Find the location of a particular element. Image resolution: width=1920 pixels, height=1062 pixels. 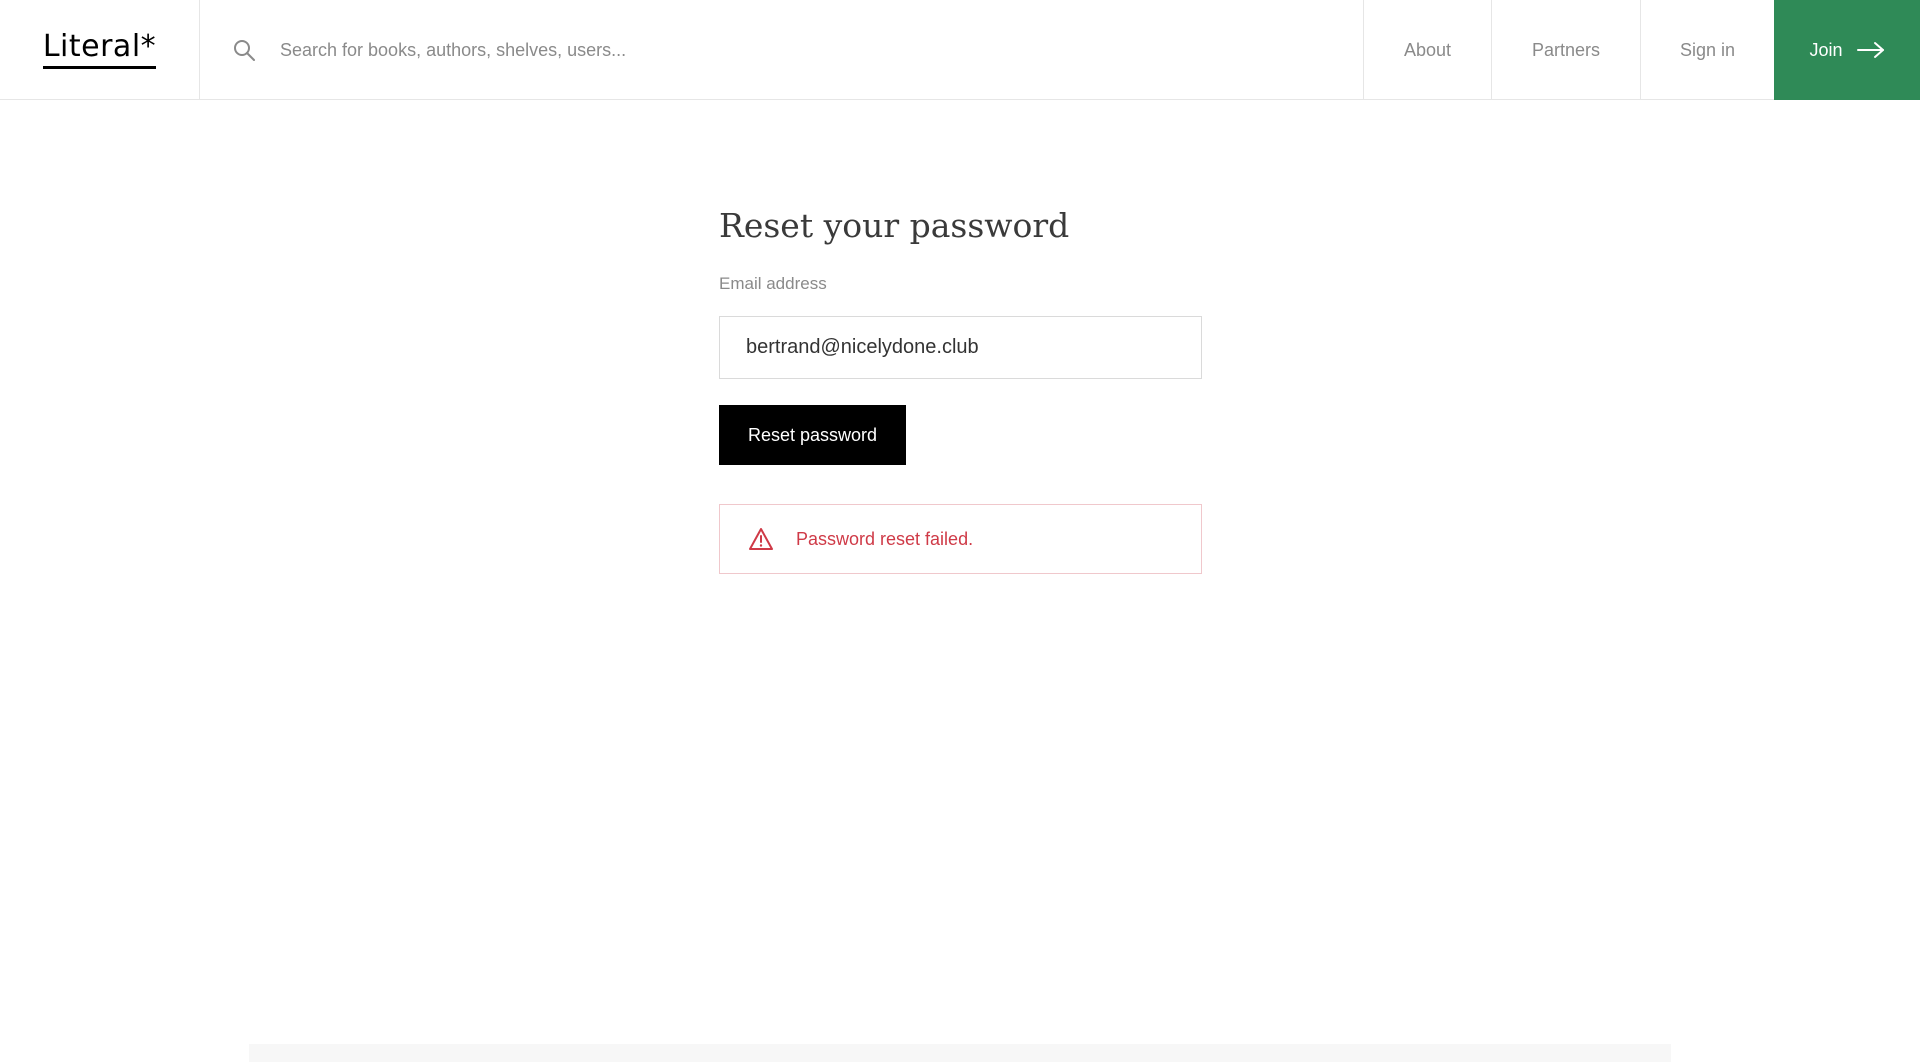

warning-icon is located at coordinates (761, 539).